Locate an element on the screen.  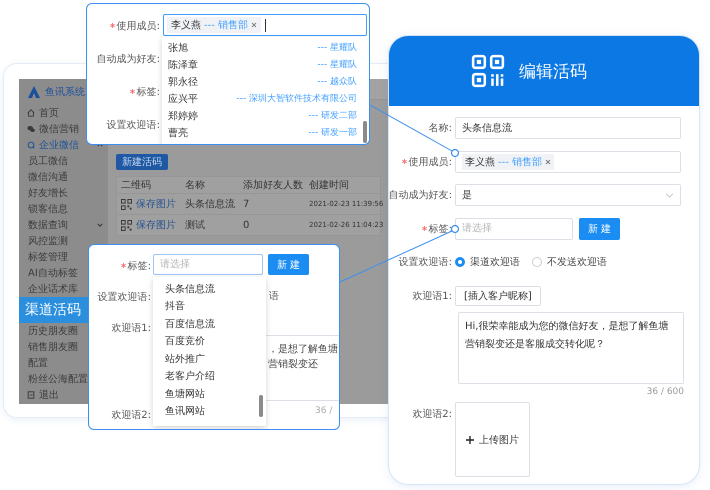
caret-icon is located at coordinates (100, 225).